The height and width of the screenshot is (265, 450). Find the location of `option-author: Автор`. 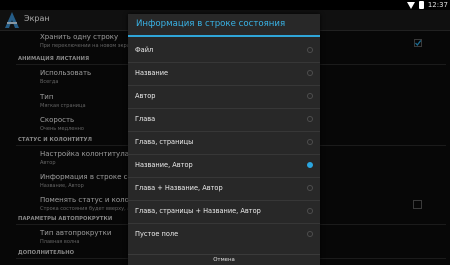

option-author: Автор is located at coordinates (224, 96).